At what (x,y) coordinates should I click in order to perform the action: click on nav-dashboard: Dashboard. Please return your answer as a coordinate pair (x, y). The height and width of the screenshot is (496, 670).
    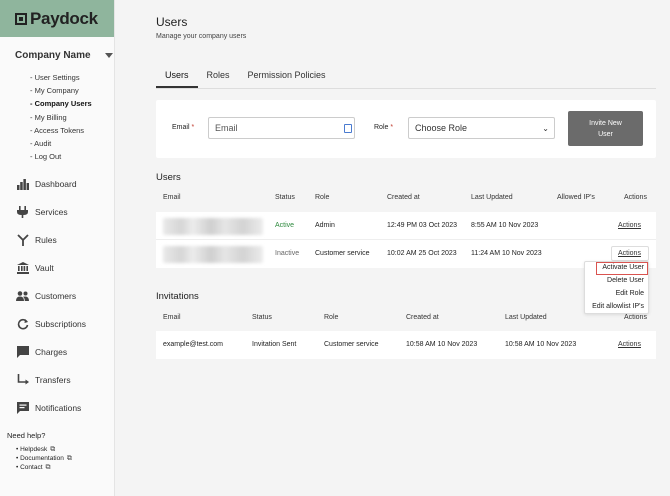
    Looking at the image, I should click on (57, 184).